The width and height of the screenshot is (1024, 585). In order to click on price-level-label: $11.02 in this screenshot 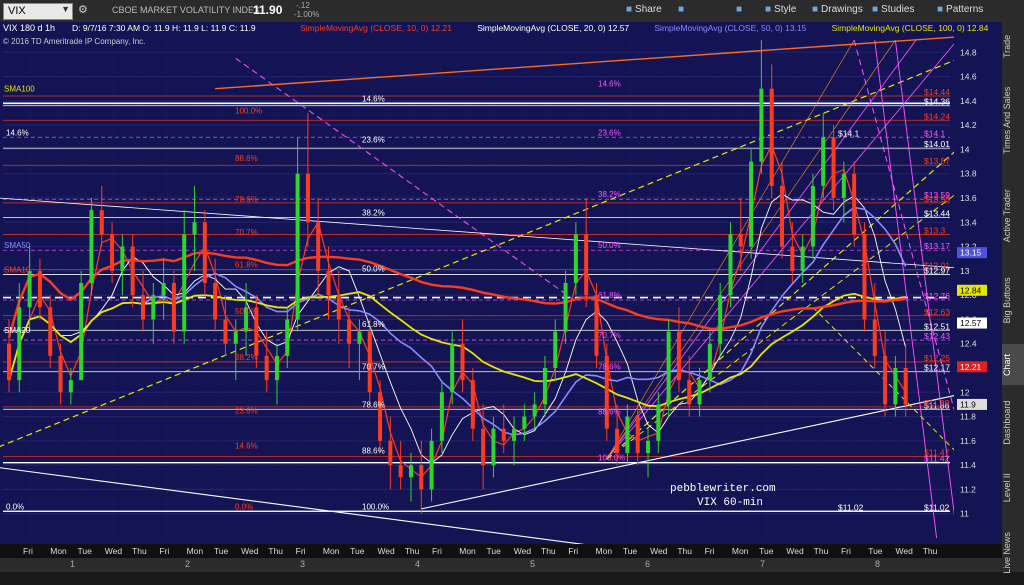, I will do `click(851, 507)`.